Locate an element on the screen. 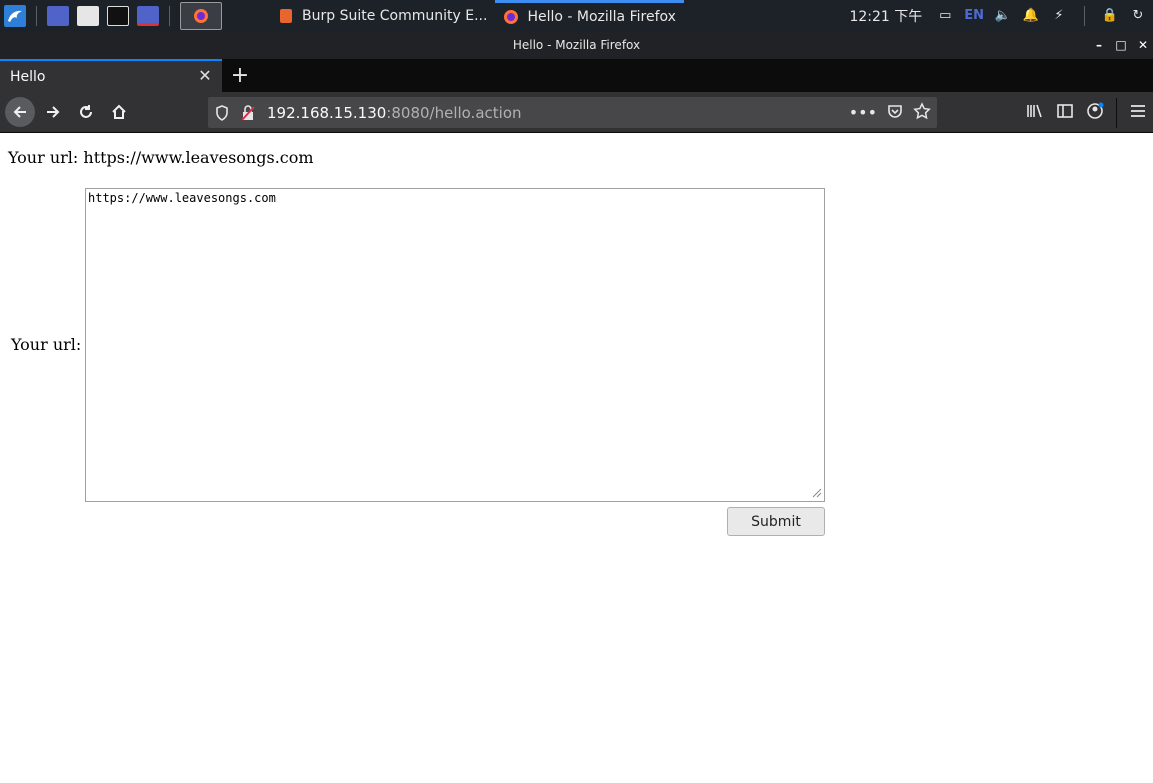 The width and height of the screenshot is (1153, 783). keyboard-layout: EN is located at coordinates (974, 15).